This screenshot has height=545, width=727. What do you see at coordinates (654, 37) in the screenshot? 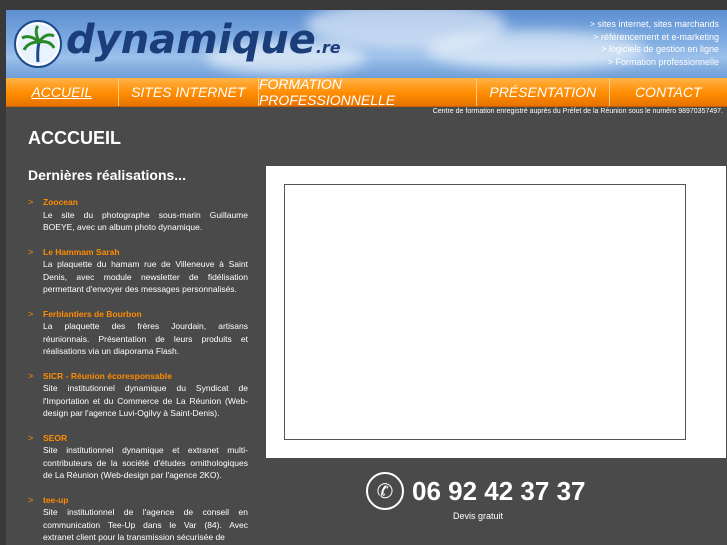
I see `tagline: > référencement et e-marketing` at bounding box center [654, 37].